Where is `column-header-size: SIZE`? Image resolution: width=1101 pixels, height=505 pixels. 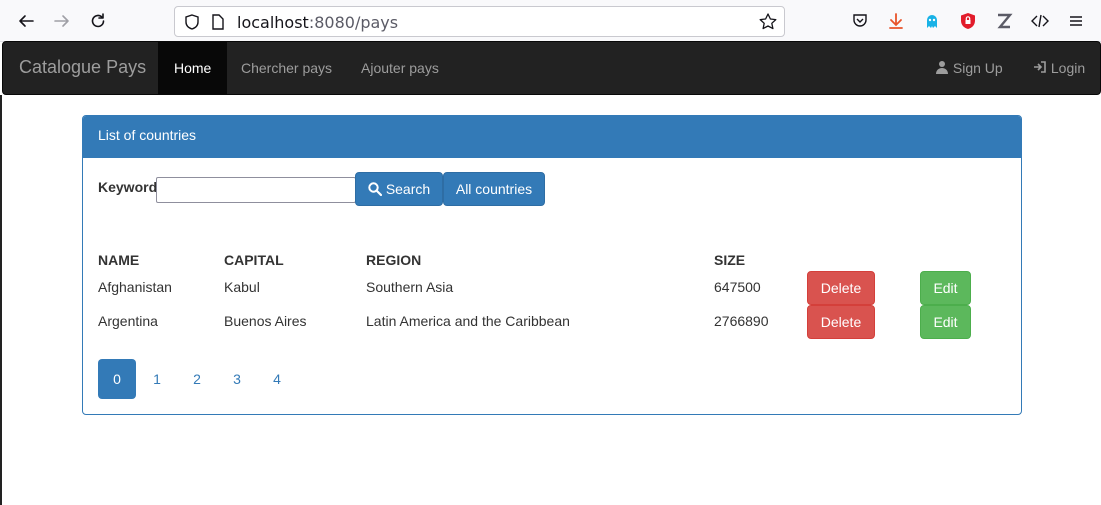
column-header-size: SIZE is located at coordinates (730, 260).